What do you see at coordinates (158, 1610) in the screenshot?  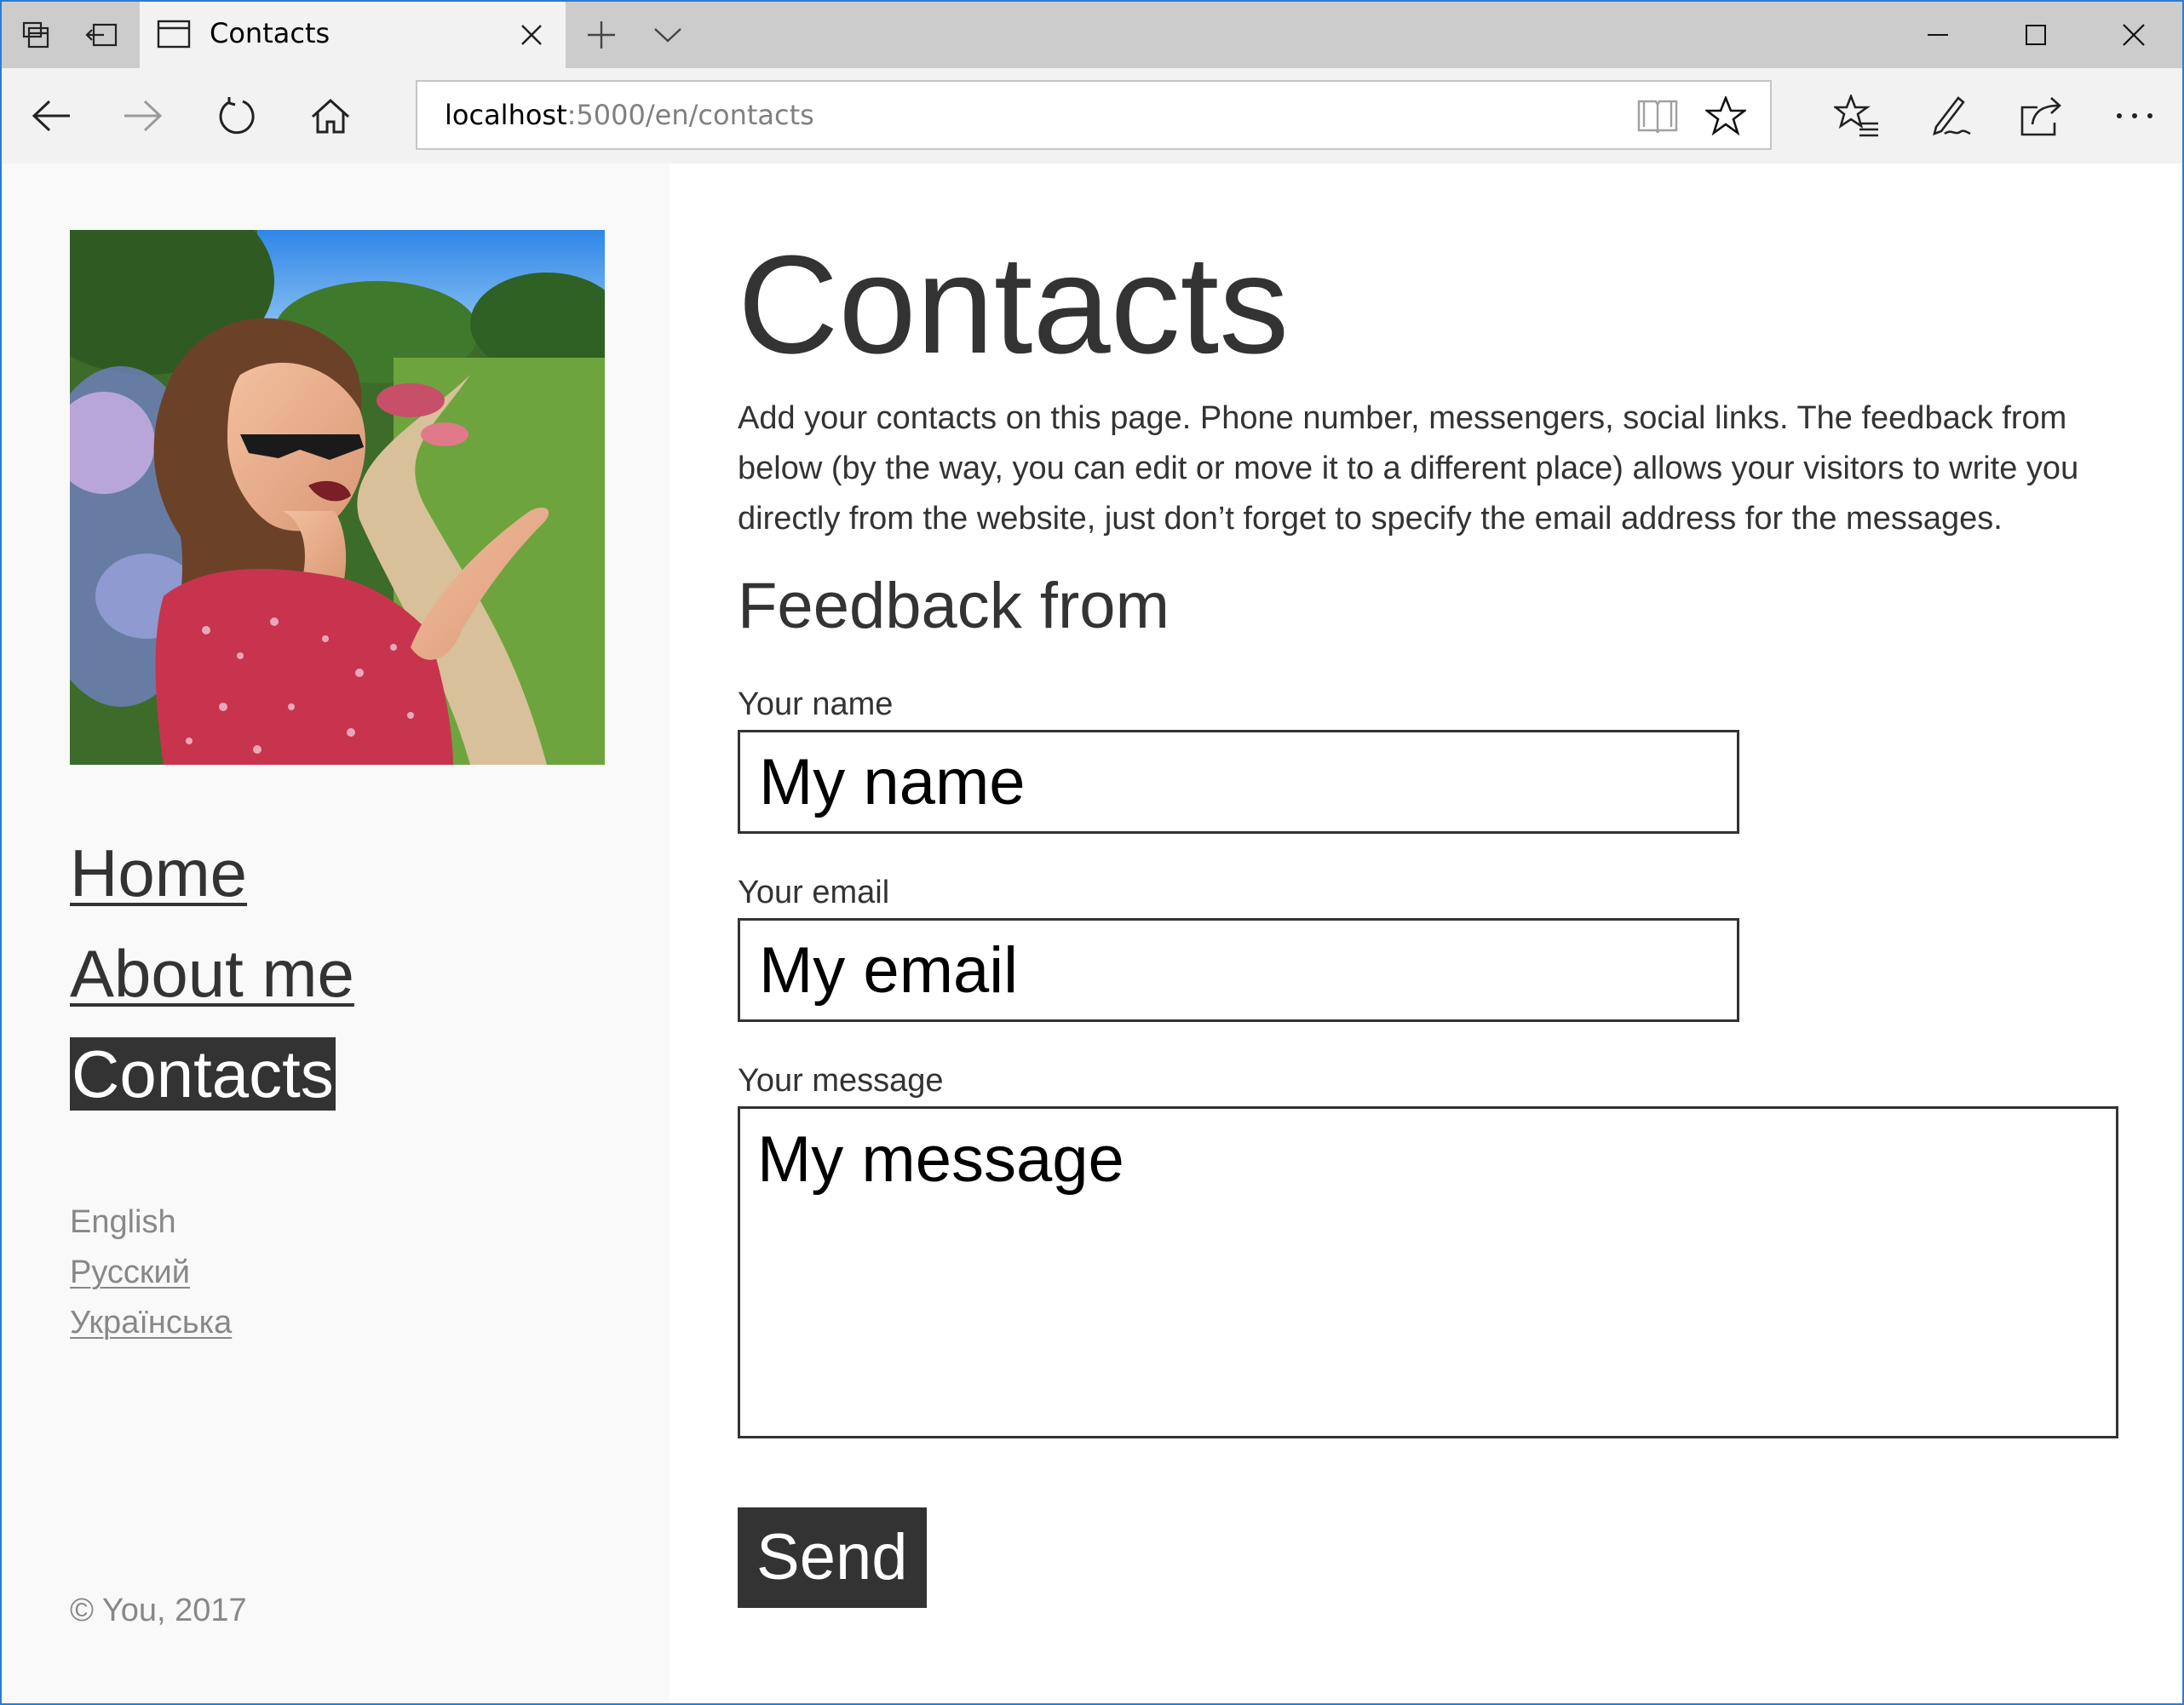 I see `copyright: © You, 2017` at bounding box center [158, 1610].